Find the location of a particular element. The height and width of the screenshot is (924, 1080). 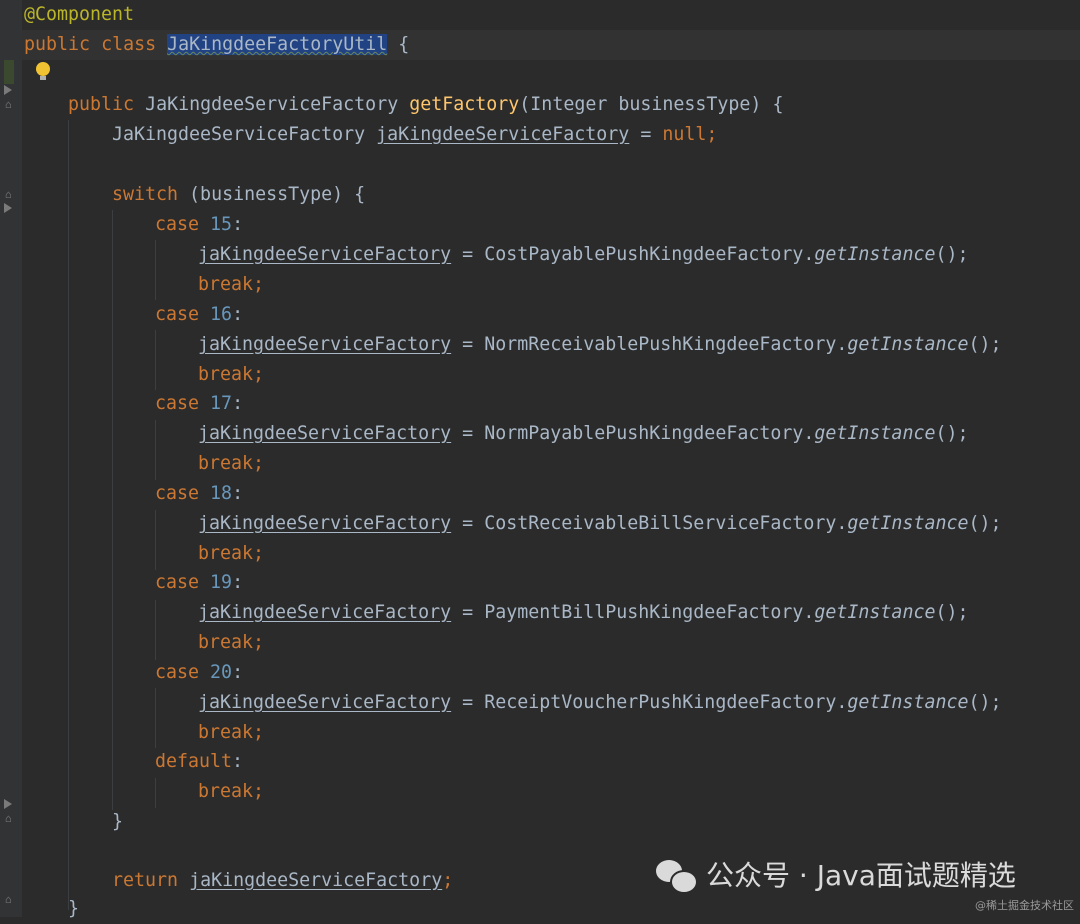

class-ref: ReceiptVoucherPushKingdeeFactory is located at coordinates (660, 702).